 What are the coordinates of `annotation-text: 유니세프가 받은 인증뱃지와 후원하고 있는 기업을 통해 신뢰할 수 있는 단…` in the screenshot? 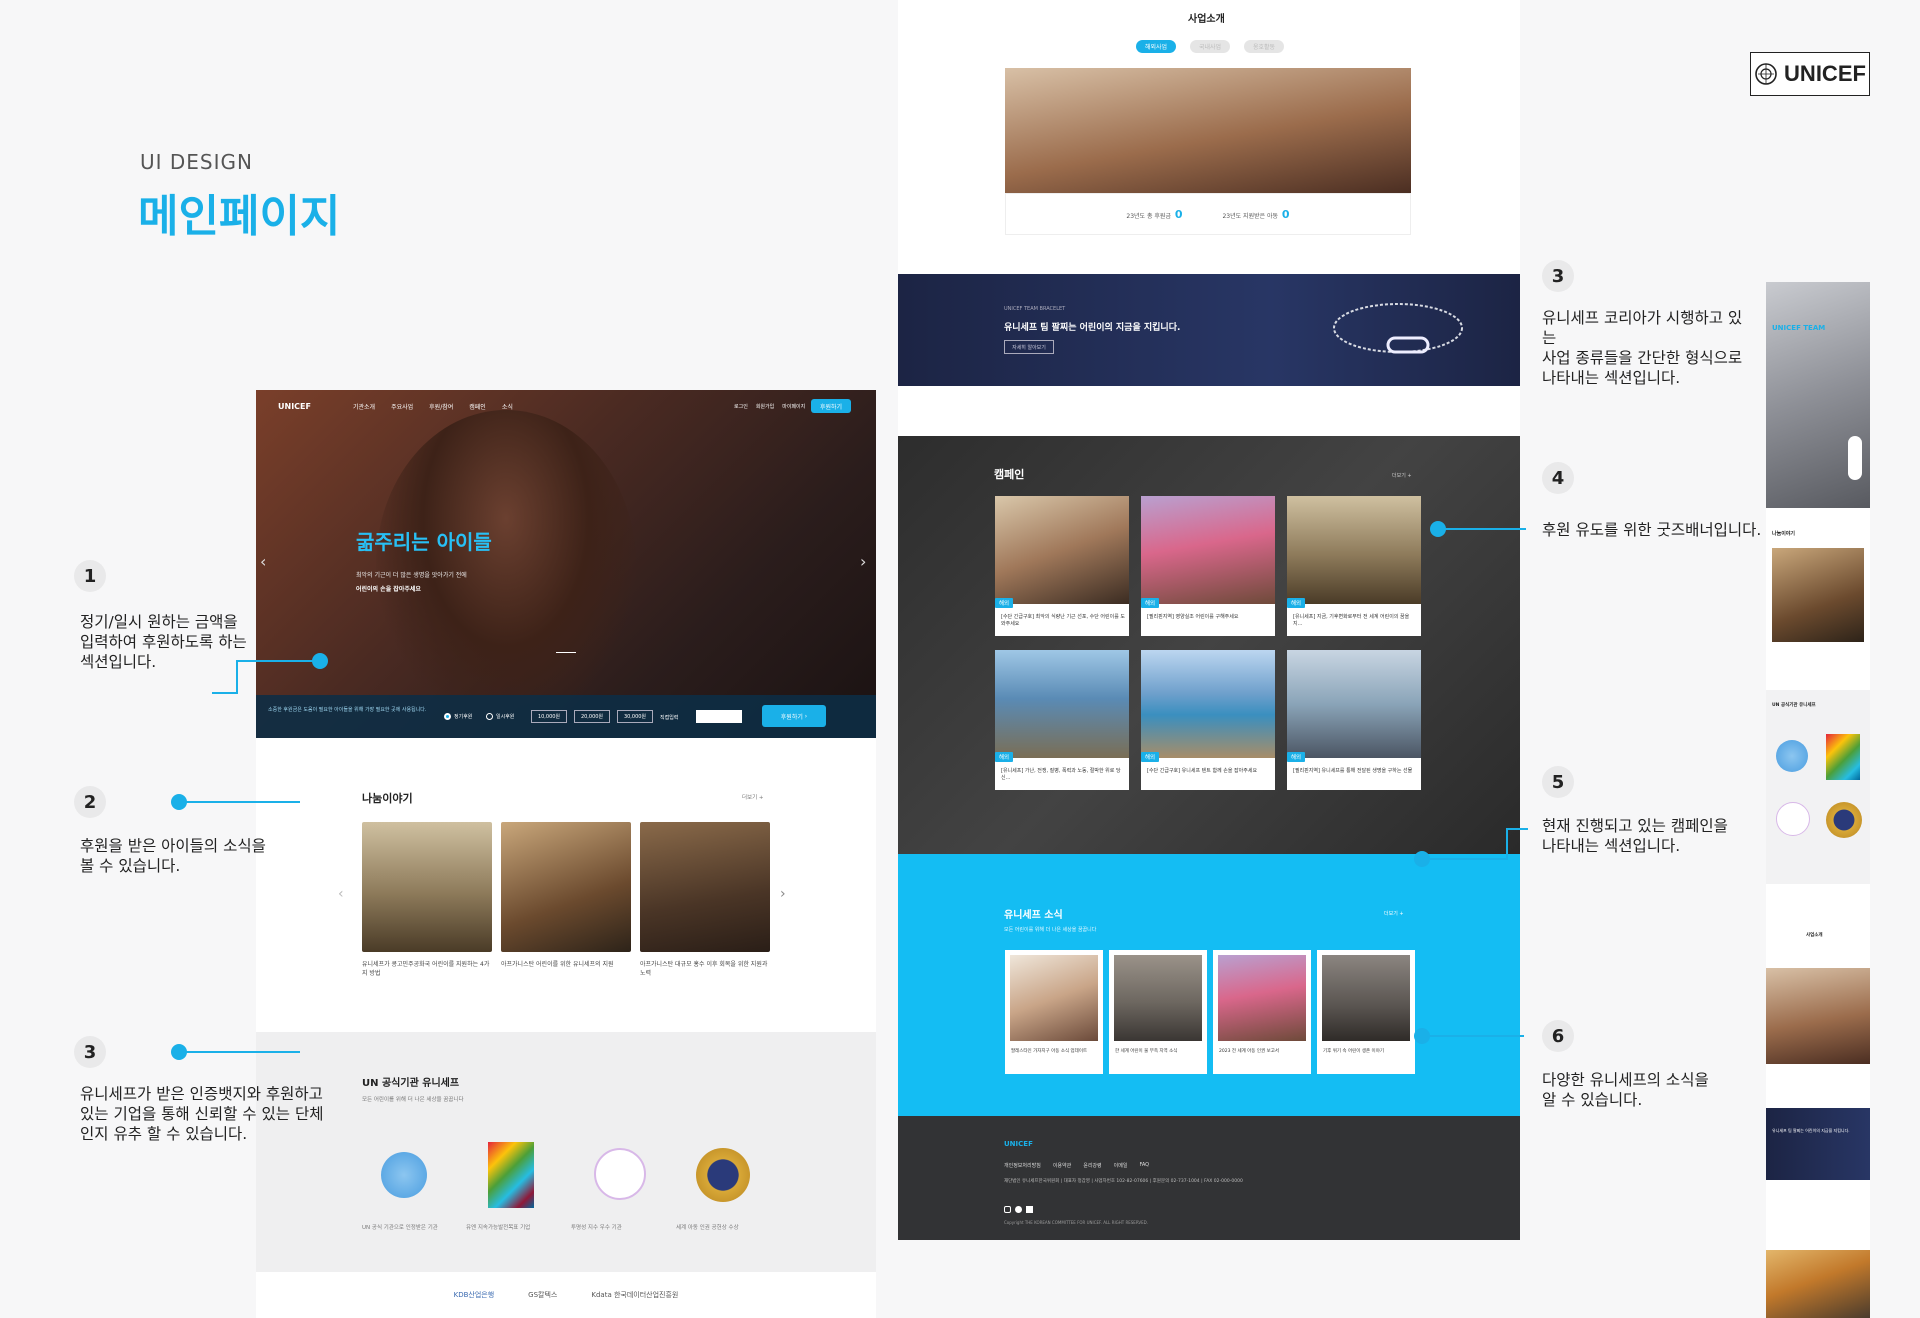 It's located at (202, 1114).